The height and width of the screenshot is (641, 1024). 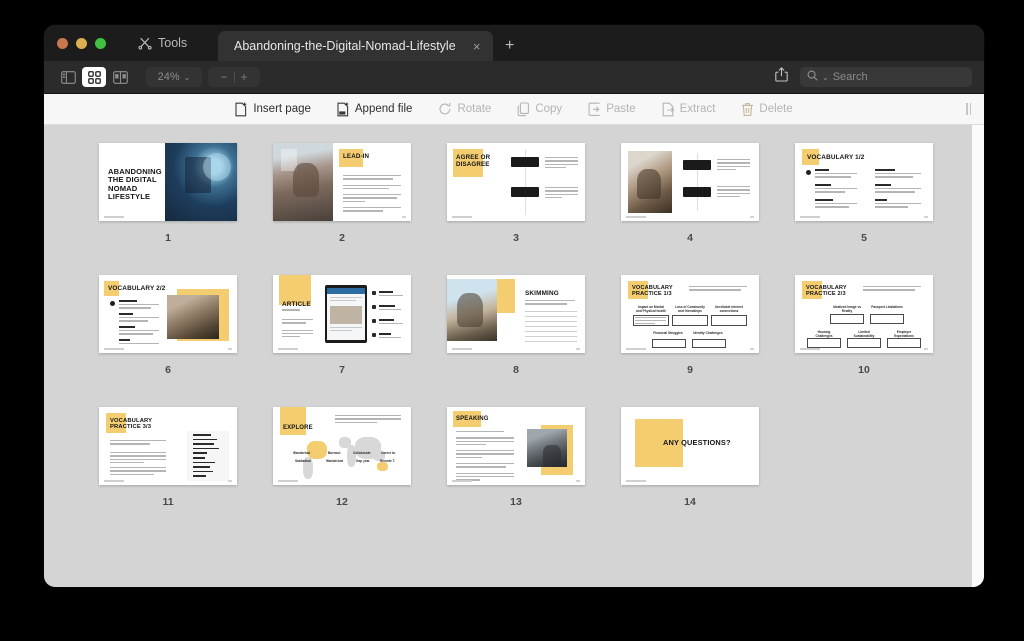 I want to click on insert-page-button: Insert page, so click(x=273, y=109).